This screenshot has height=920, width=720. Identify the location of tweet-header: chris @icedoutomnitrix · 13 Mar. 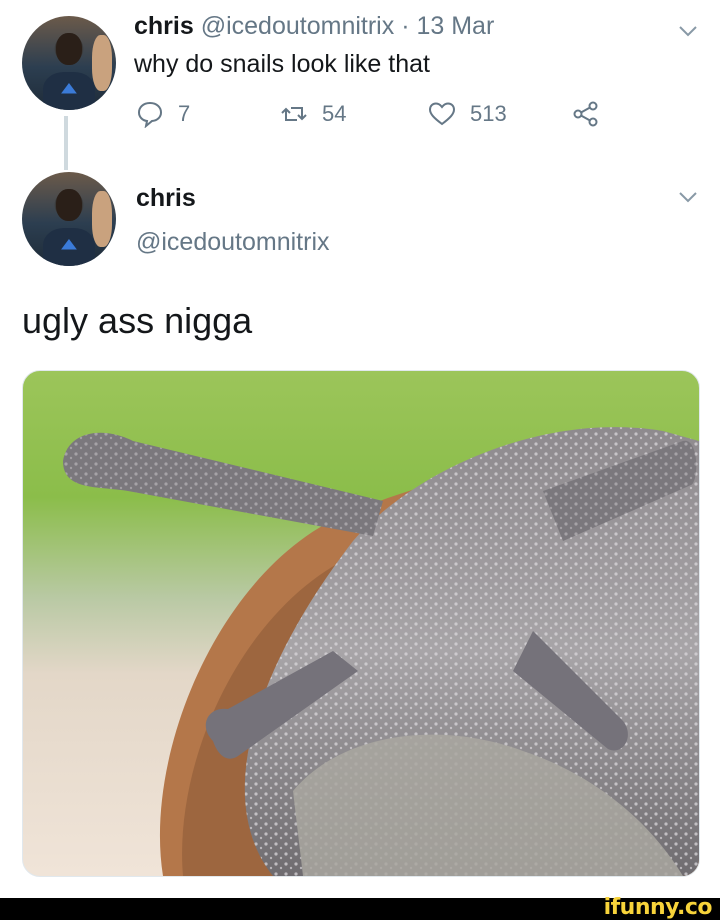
(314, 26).